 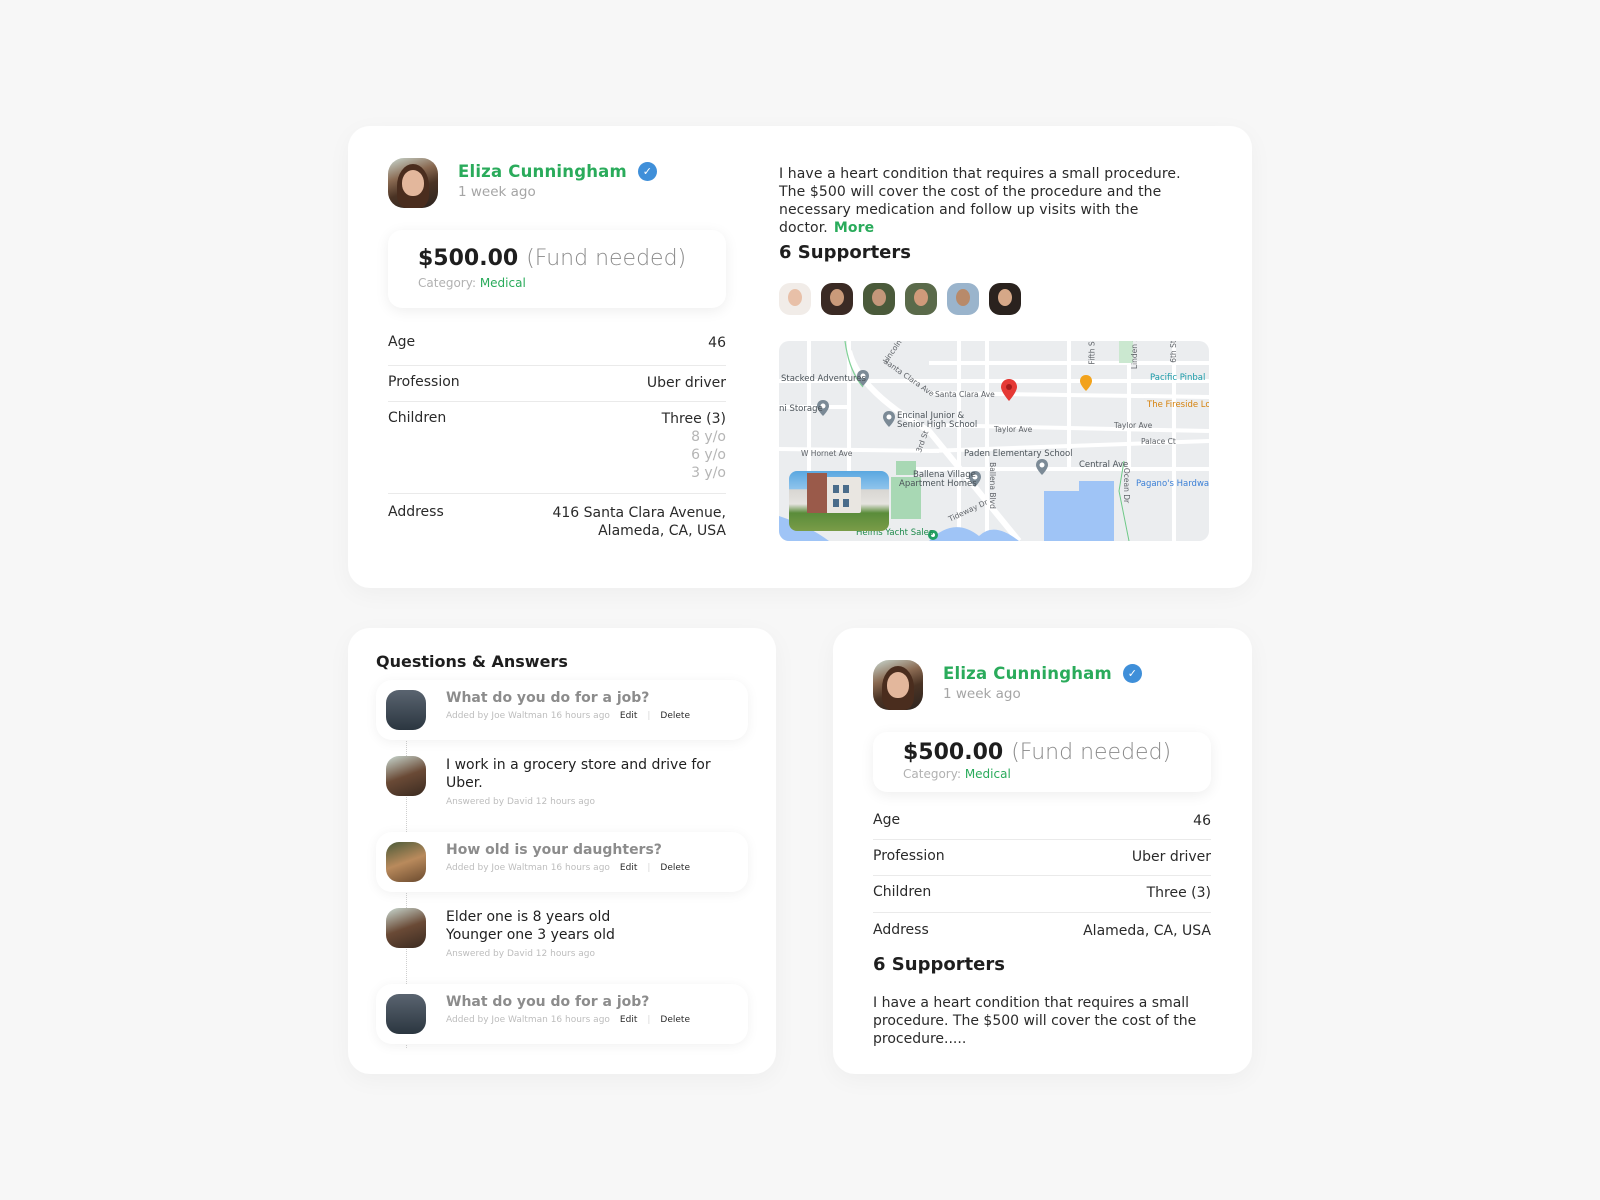 I want to click on map-label: Apartment Homes, so click(x=938, y=484).